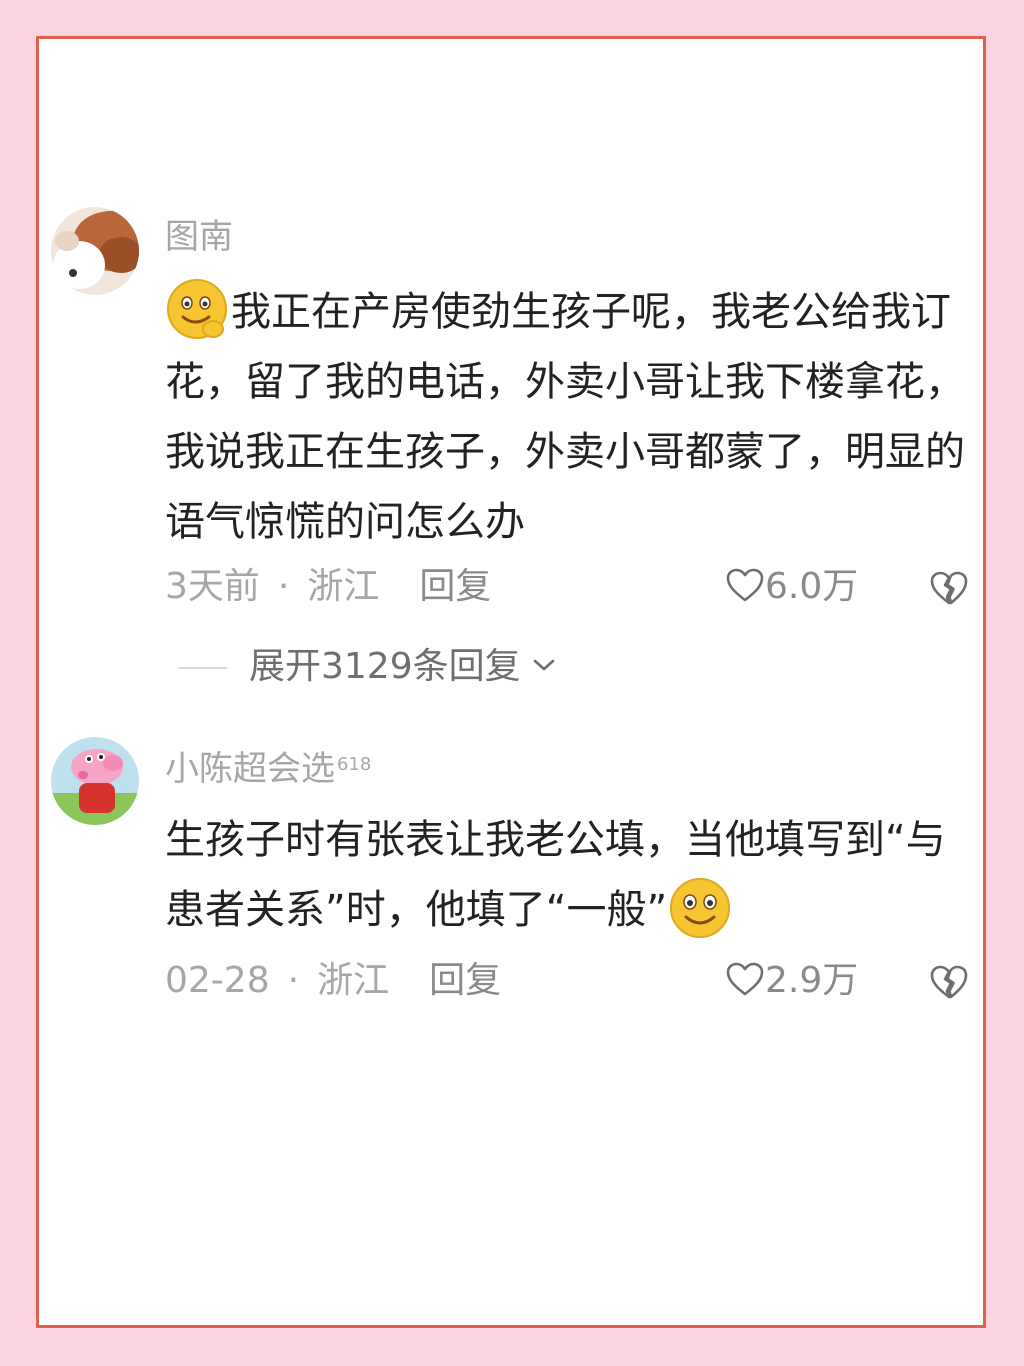 This screenshot has height=1366, width=1024. Describe the element at coordinates (455, 586) in the screenshot. I see `reply-button-1: 回复` at that location.